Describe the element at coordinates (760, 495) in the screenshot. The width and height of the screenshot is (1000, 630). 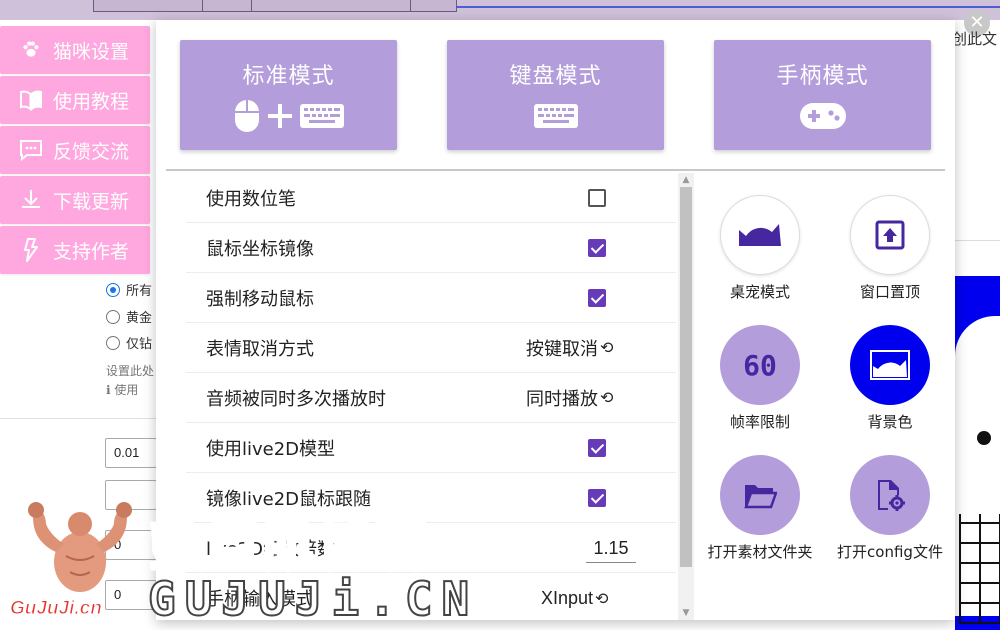
I see `folder-open-icon` at that location.